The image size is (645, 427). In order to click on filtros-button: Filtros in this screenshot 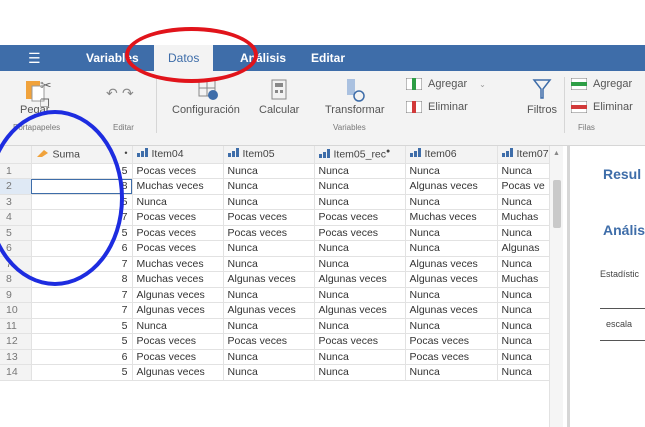, I will do `click(542, 96)`.